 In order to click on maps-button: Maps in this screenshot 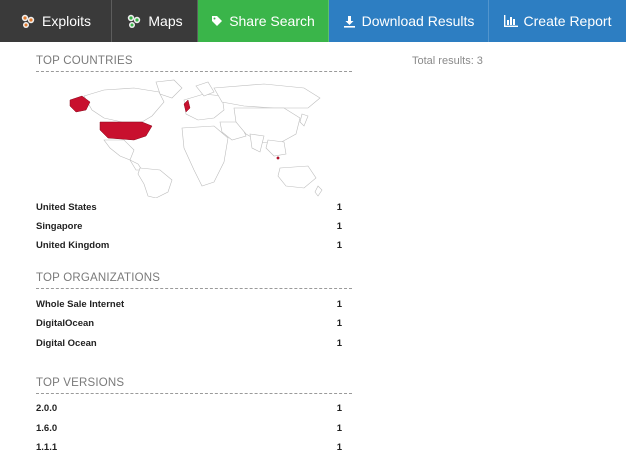, I will do `click(155, 21)`.